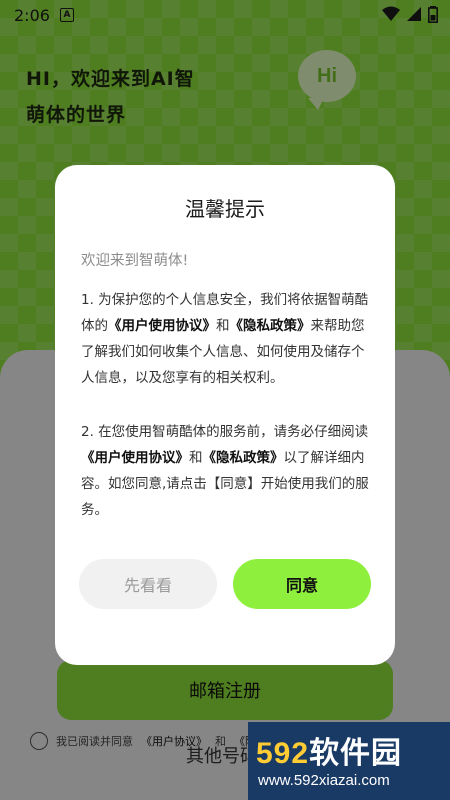 The height and width of the screenshot is (800, 450). What do you see at coordinates (135, 458) in the screenshot?
I see `p2-user-agreement-link: 《用户使用协议》` at bounding box center [135, 458].